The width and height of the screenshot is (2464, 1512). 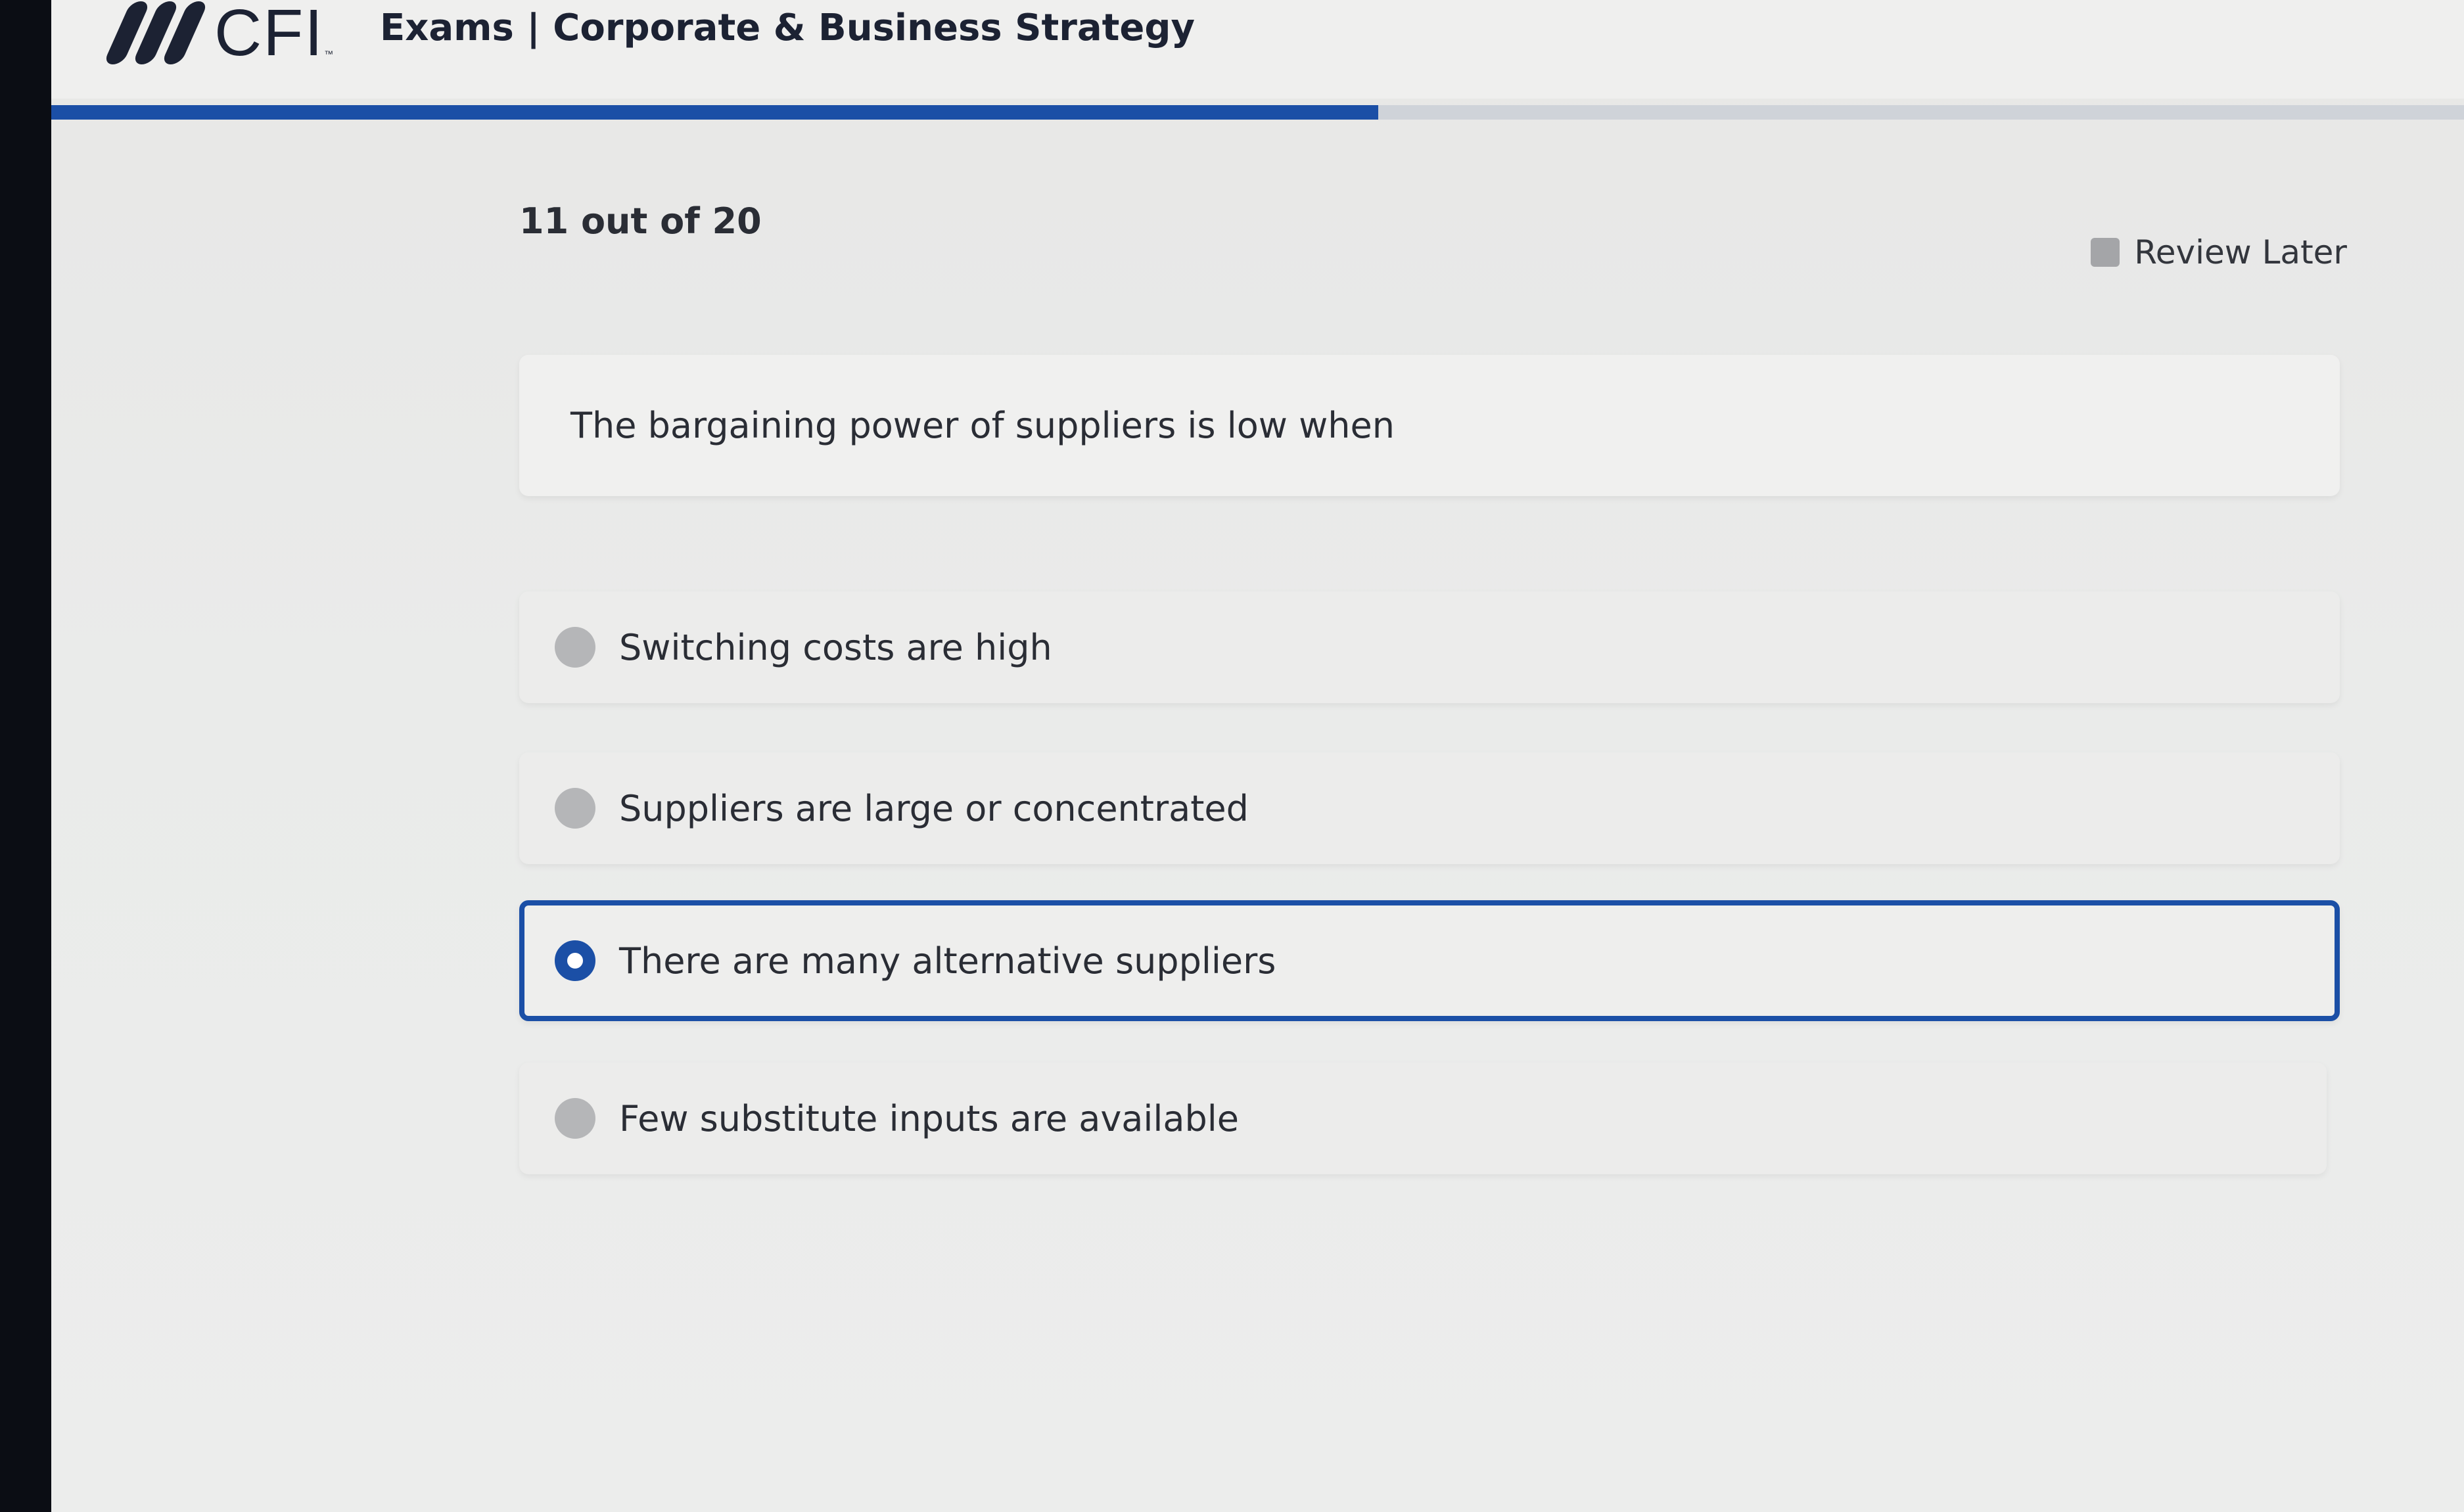 What do you see at coordinates (269, 35) in the screenshot?
I see `logo-text: CFI` at bounding box center [269, 35].